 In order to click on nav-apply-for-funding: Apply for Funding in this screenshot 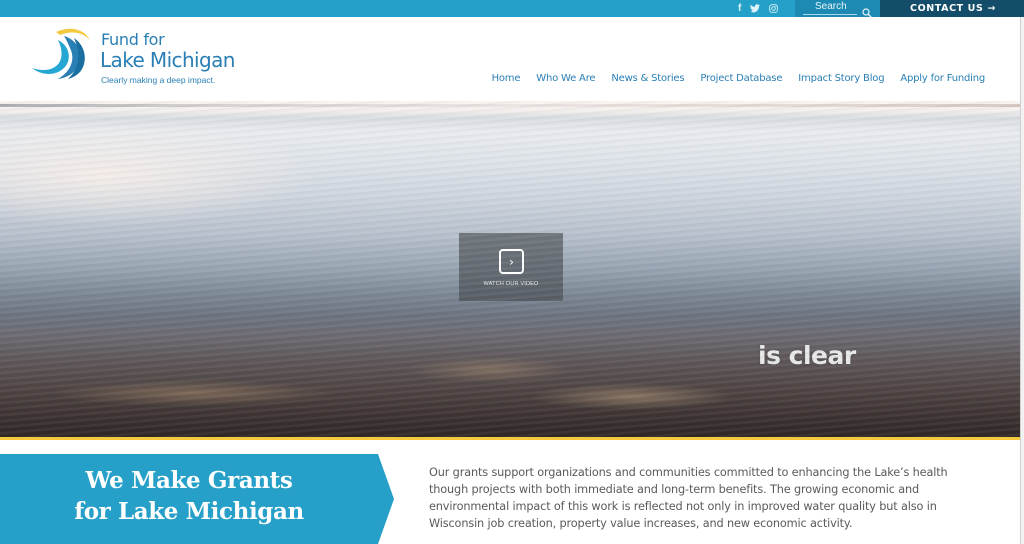, I will do `click(942, 78)`.